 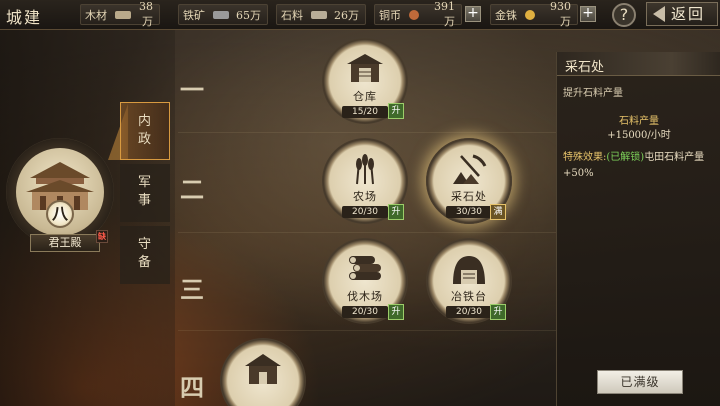 I want to click on logs-icon, so click(x=365, y=268).